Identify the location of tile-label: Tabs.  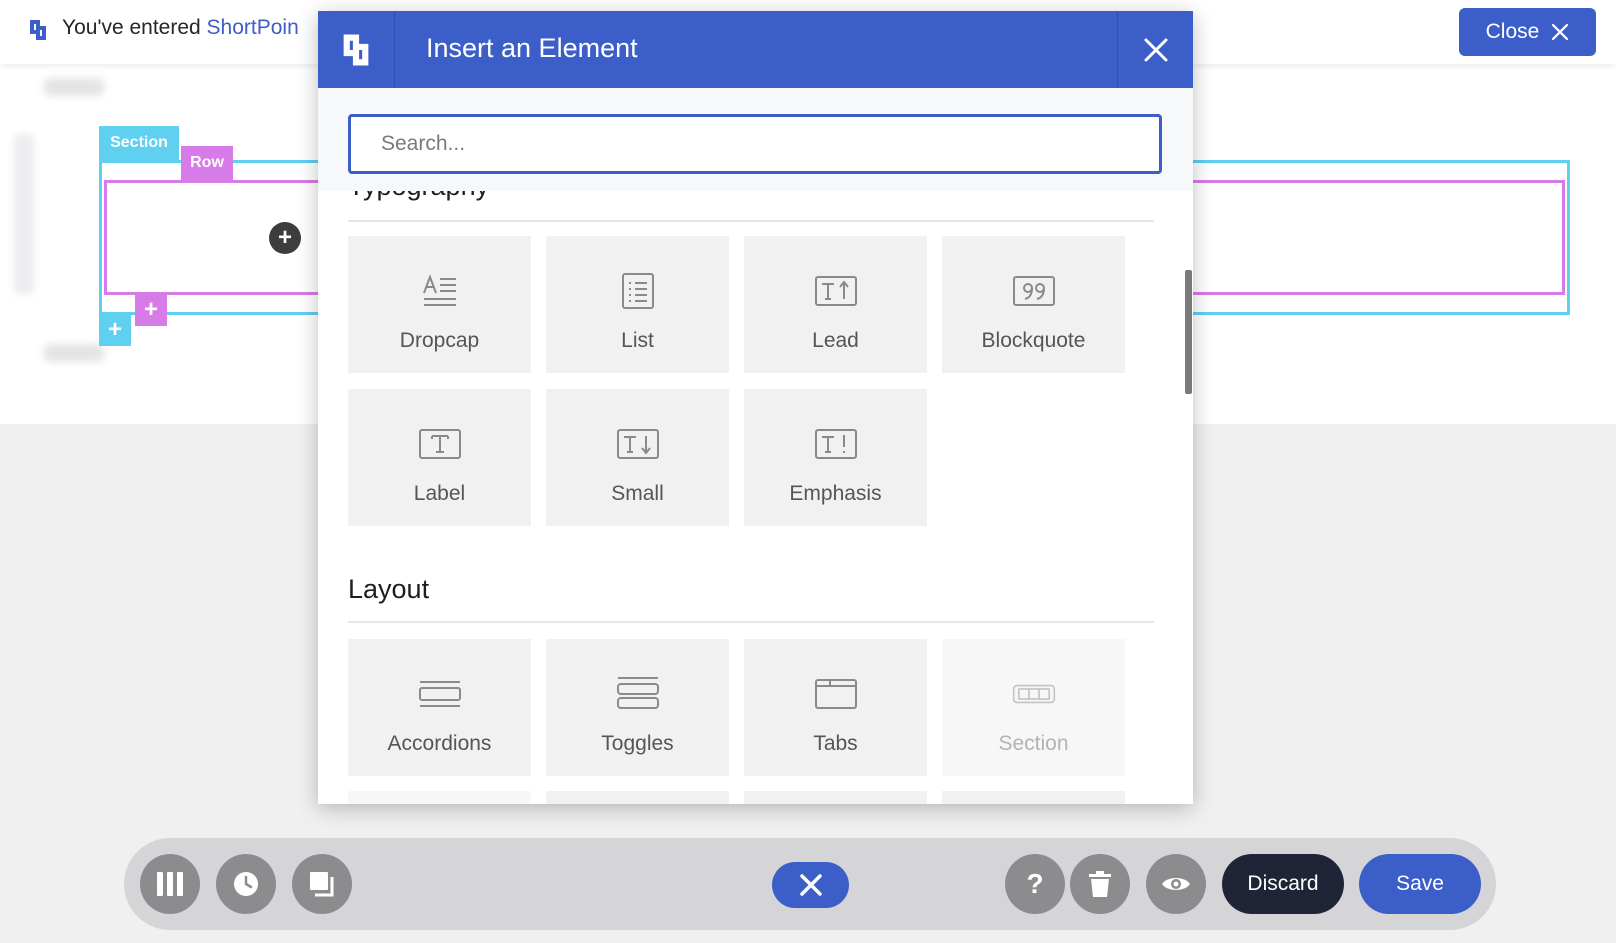
(835, 743).